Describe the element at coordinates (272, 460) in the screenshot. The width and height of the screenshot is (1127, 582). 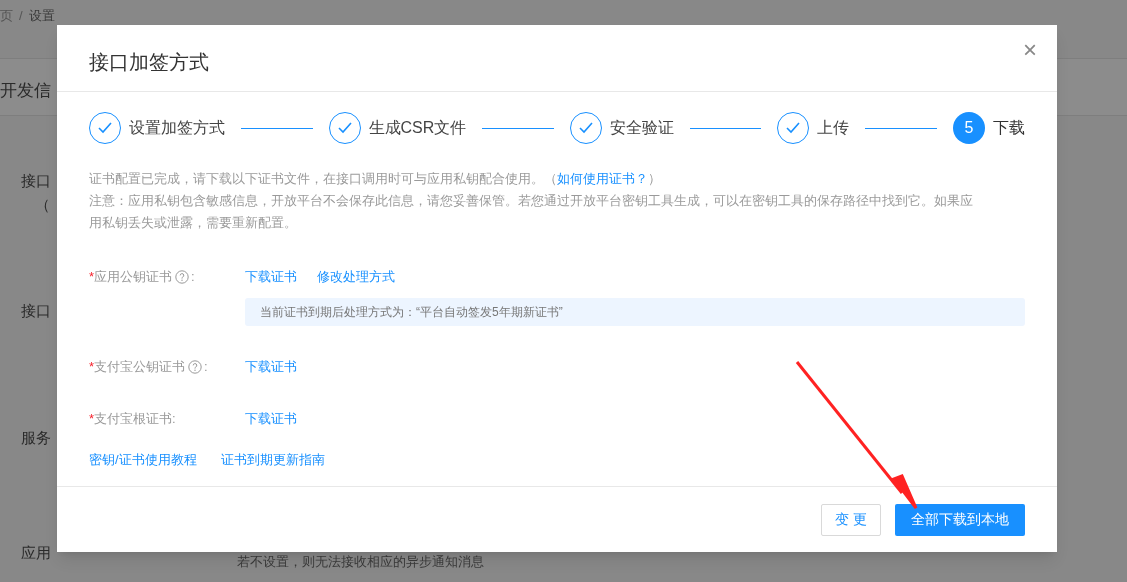
I see `guide-link: 证书到期更新指南` at that location.